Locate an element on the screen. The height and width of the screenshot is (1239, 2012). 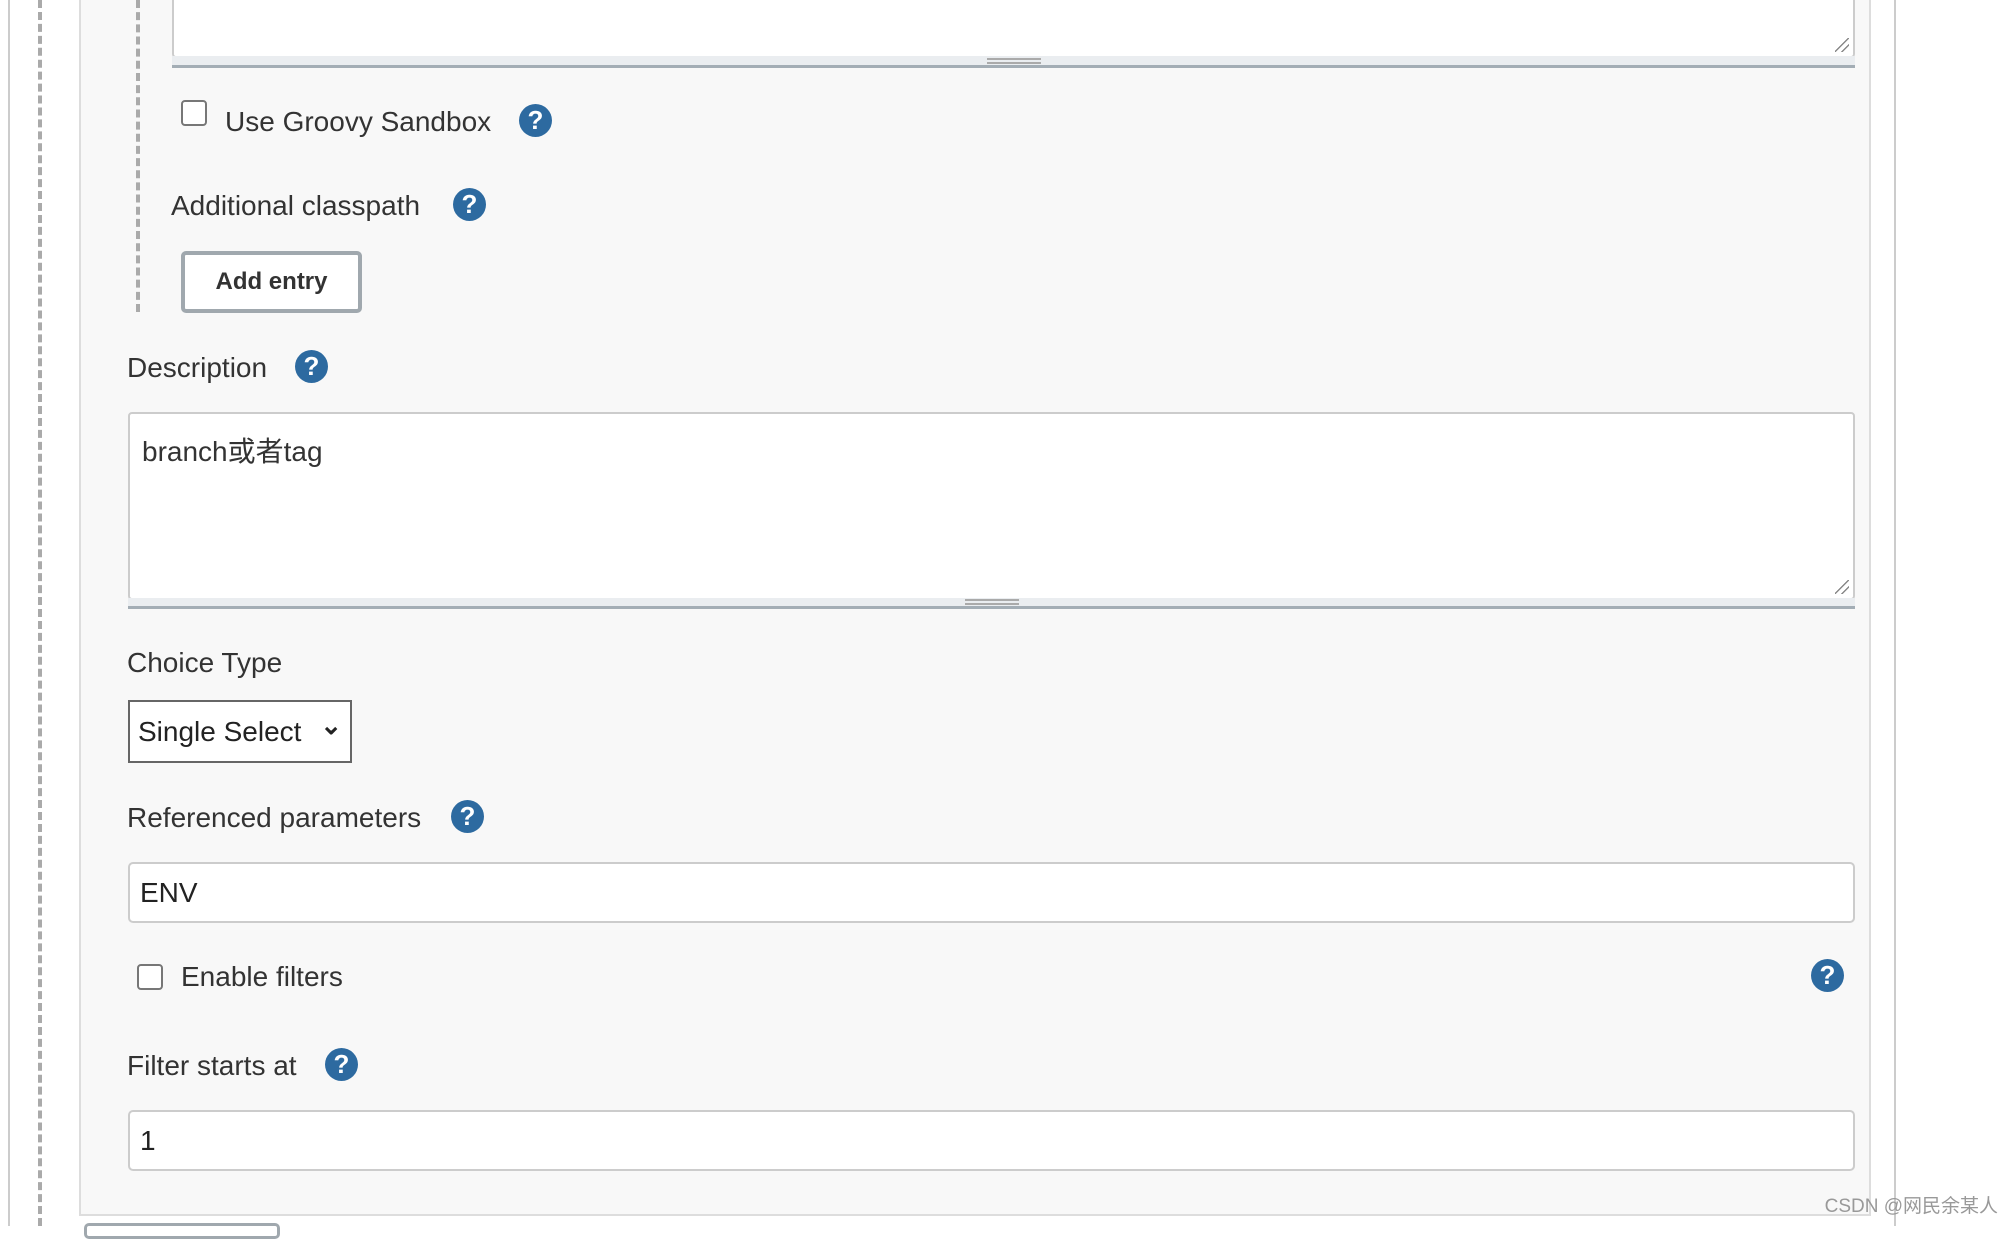
watermark: CSDN @网民余某人 is located at coordinates (1911, 1206).